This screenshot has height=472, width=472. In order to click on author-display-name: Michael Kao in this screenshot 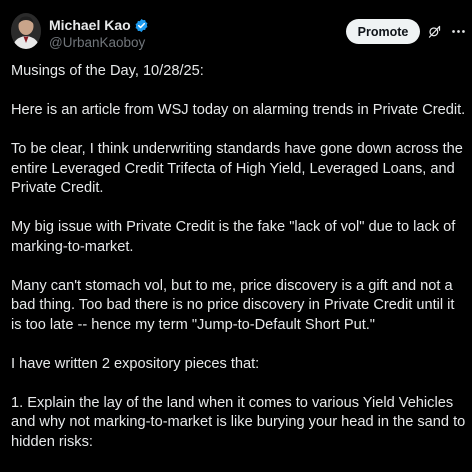, I will do `click(90, 25)`.